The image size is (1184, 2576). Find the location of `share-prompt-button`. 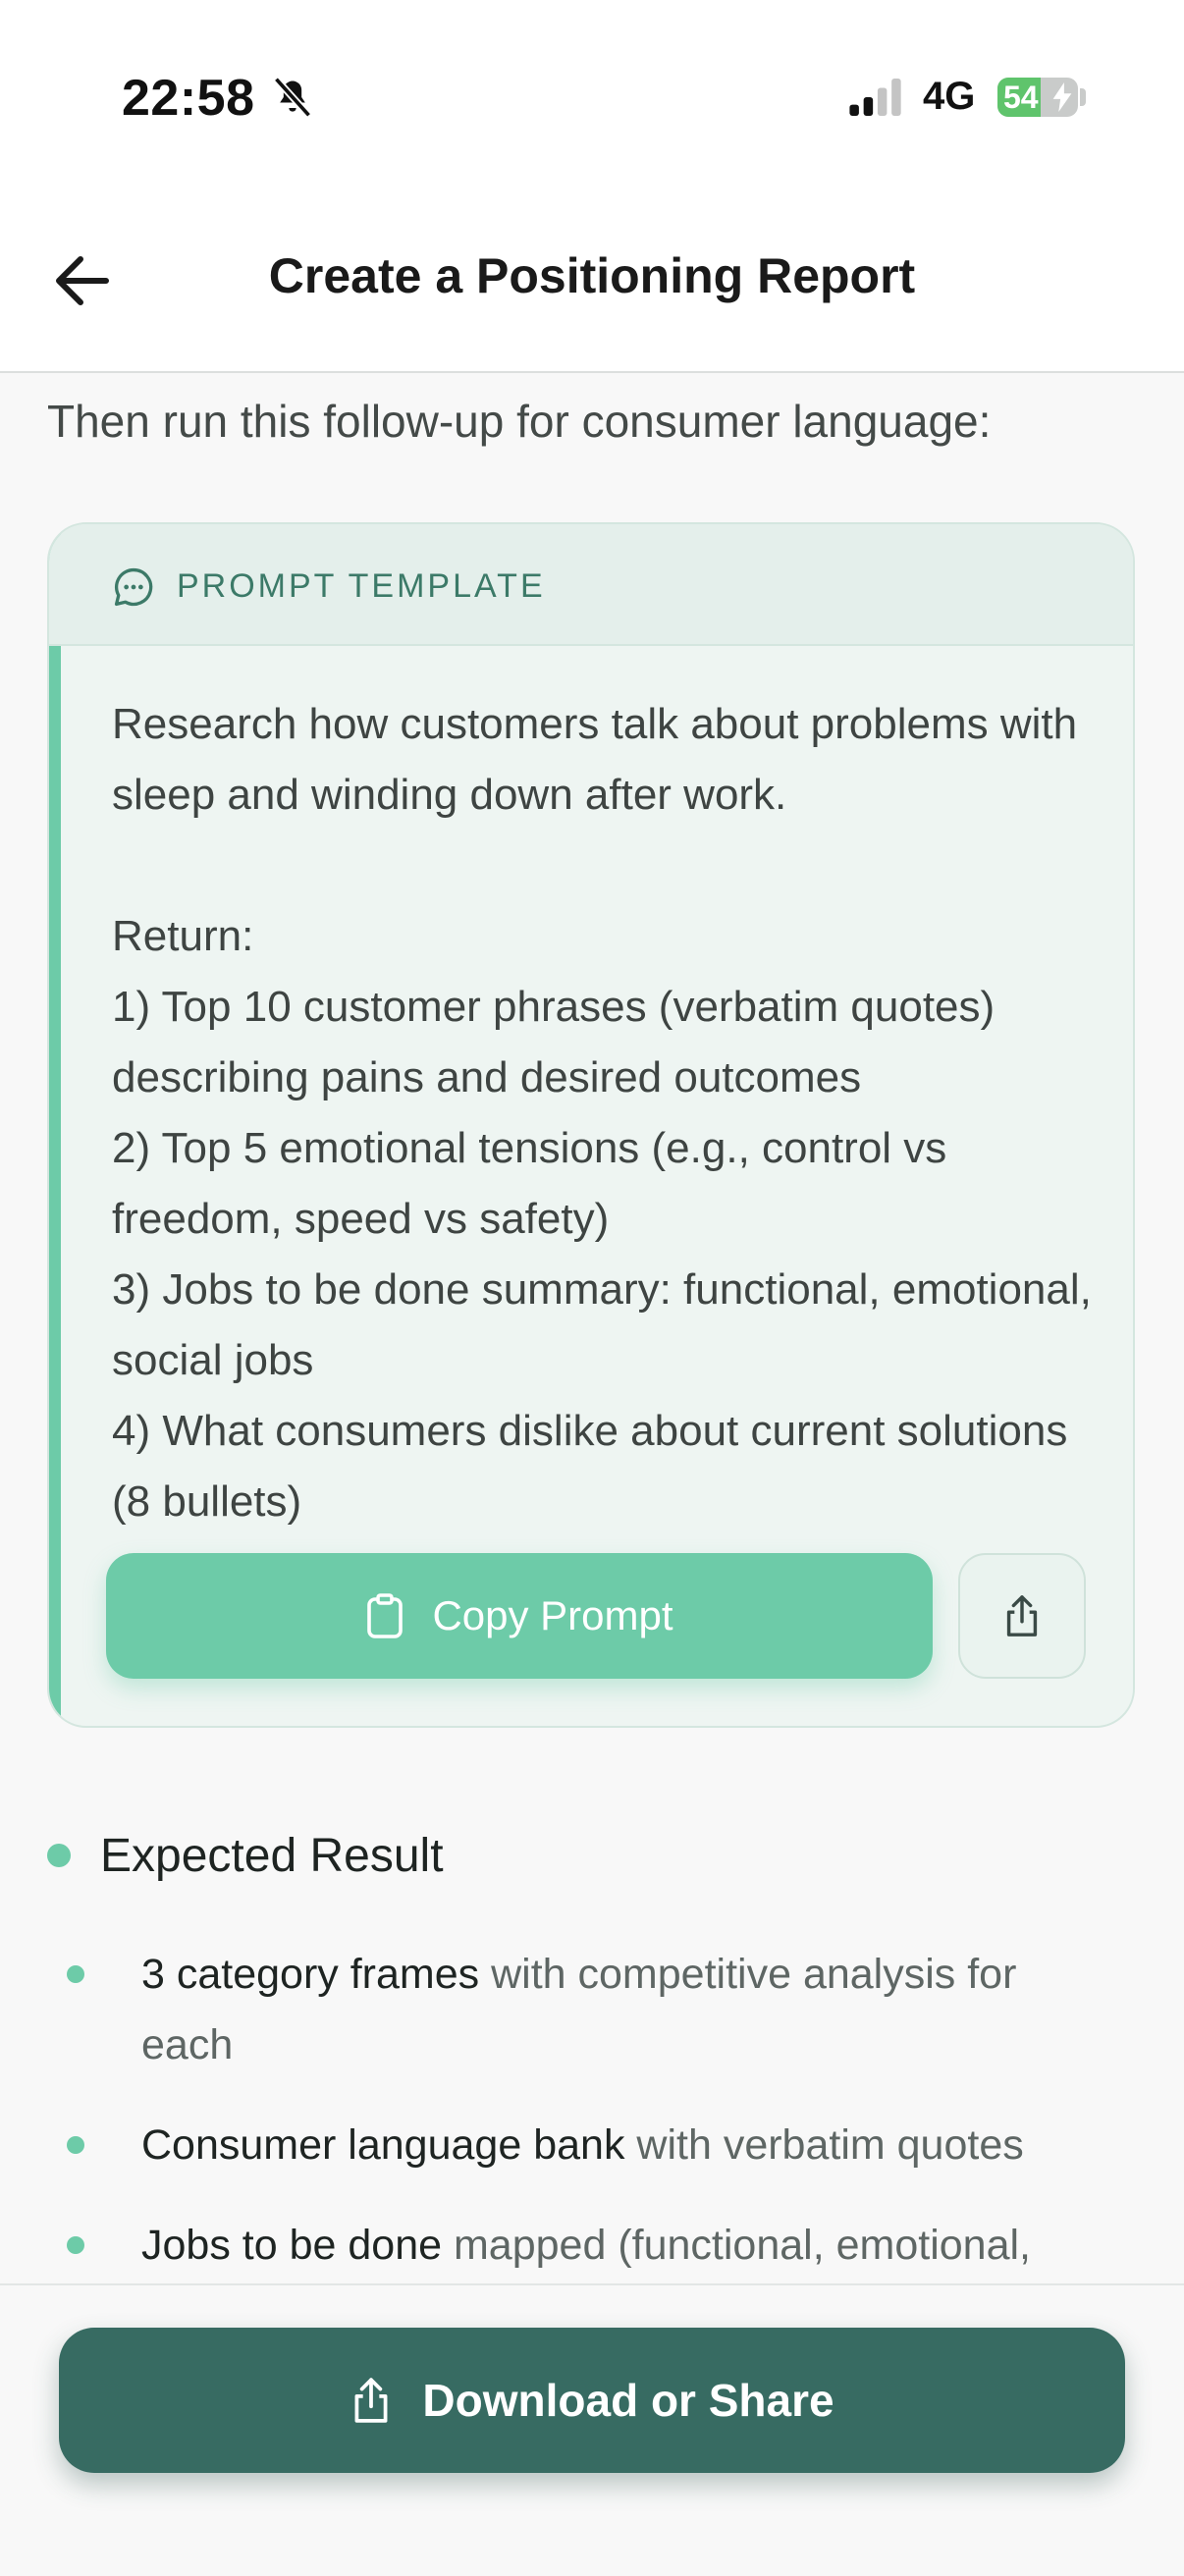

share-prompt-button is located at coordinates (1022, 1616).